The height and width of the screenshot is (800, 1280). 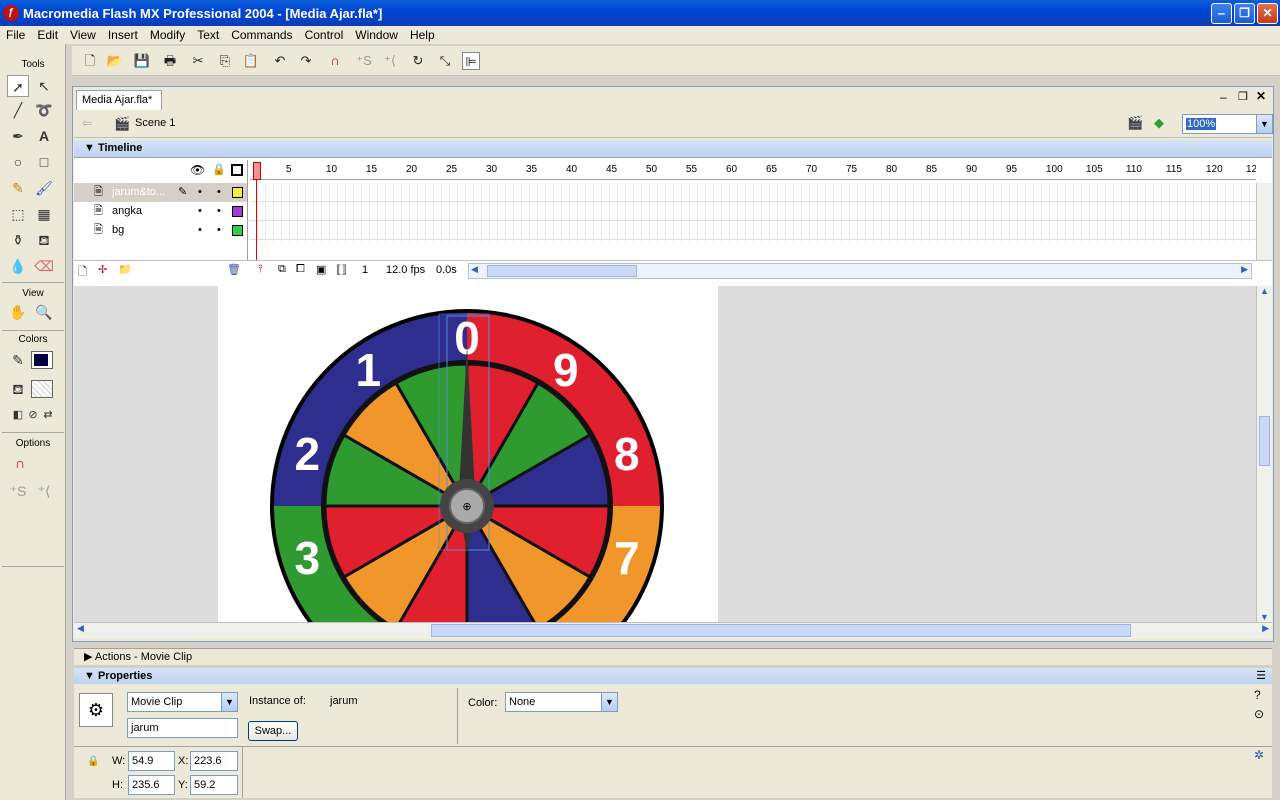 What do you see at coordinates (44, 136) in the screenshot?
I see `text-tool-icon: A` at bounding box center [44, 136].